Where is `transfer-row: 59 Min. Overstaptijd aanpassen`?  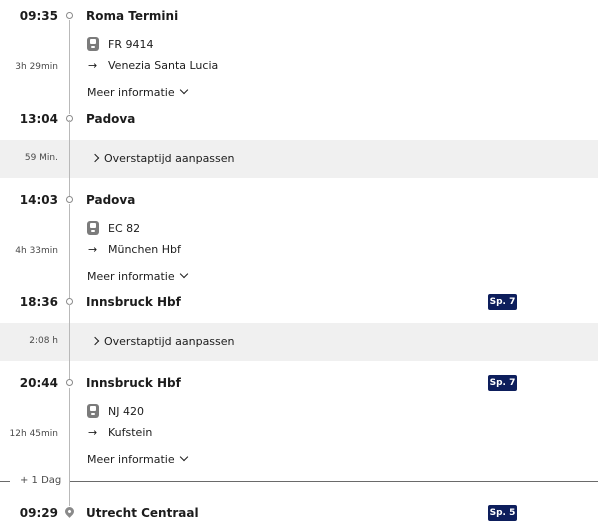
transfer-row: 59 Min. Overstaptijd aanpassen is located at coordinates (299, 159).